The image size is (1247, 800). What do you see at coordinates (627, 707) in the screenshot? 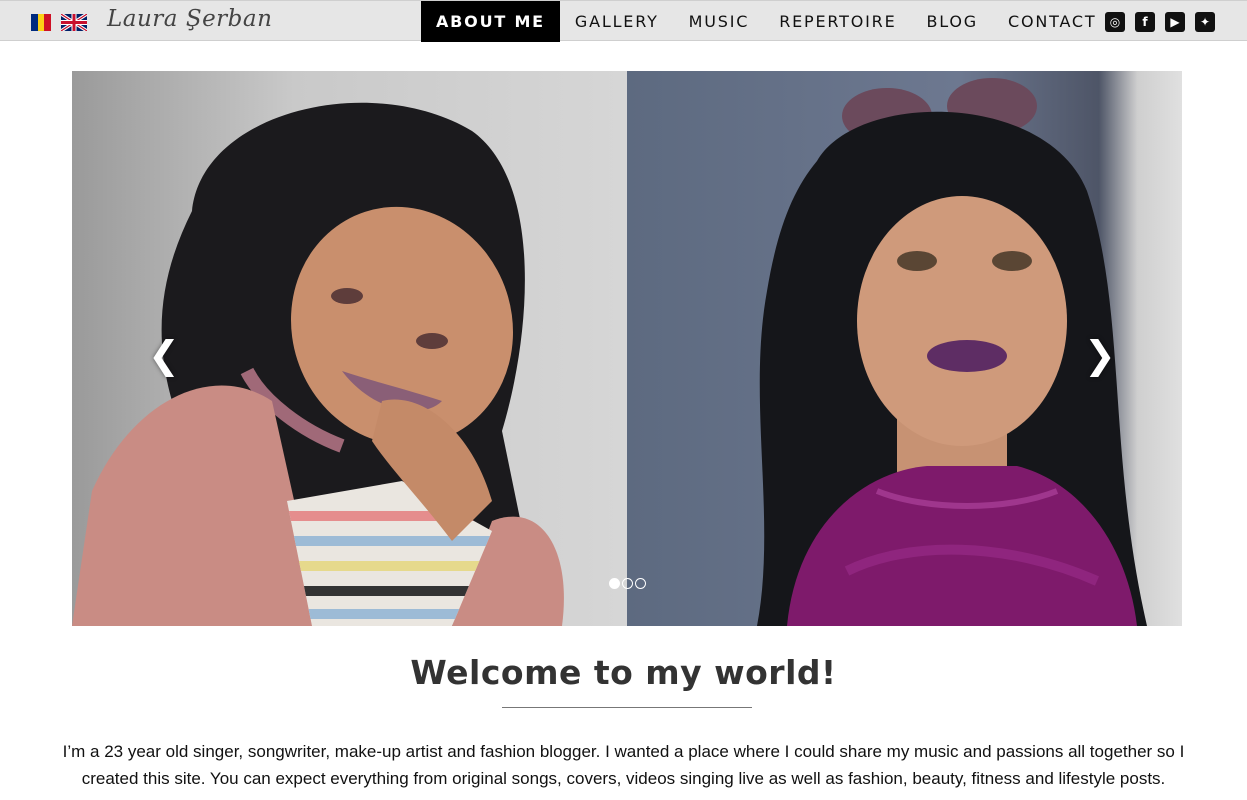
I see `title-divider` at bounding box center [627, 707].